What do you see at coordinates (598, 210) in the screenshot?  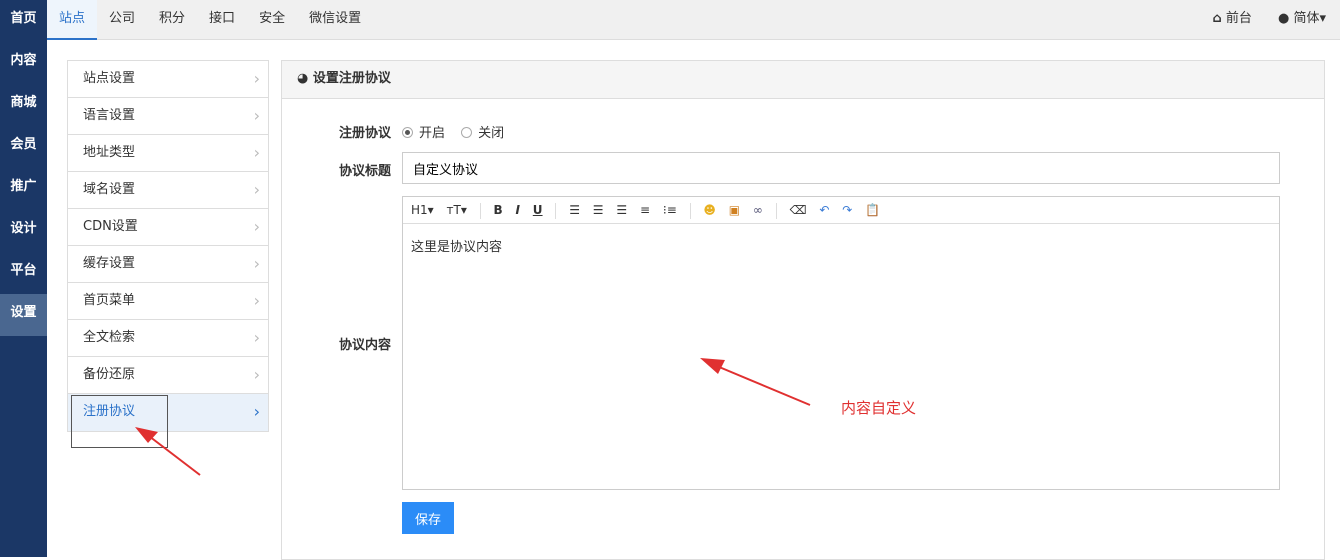 I see `align-center-icon: ☰` at bounding box center [598, 210].